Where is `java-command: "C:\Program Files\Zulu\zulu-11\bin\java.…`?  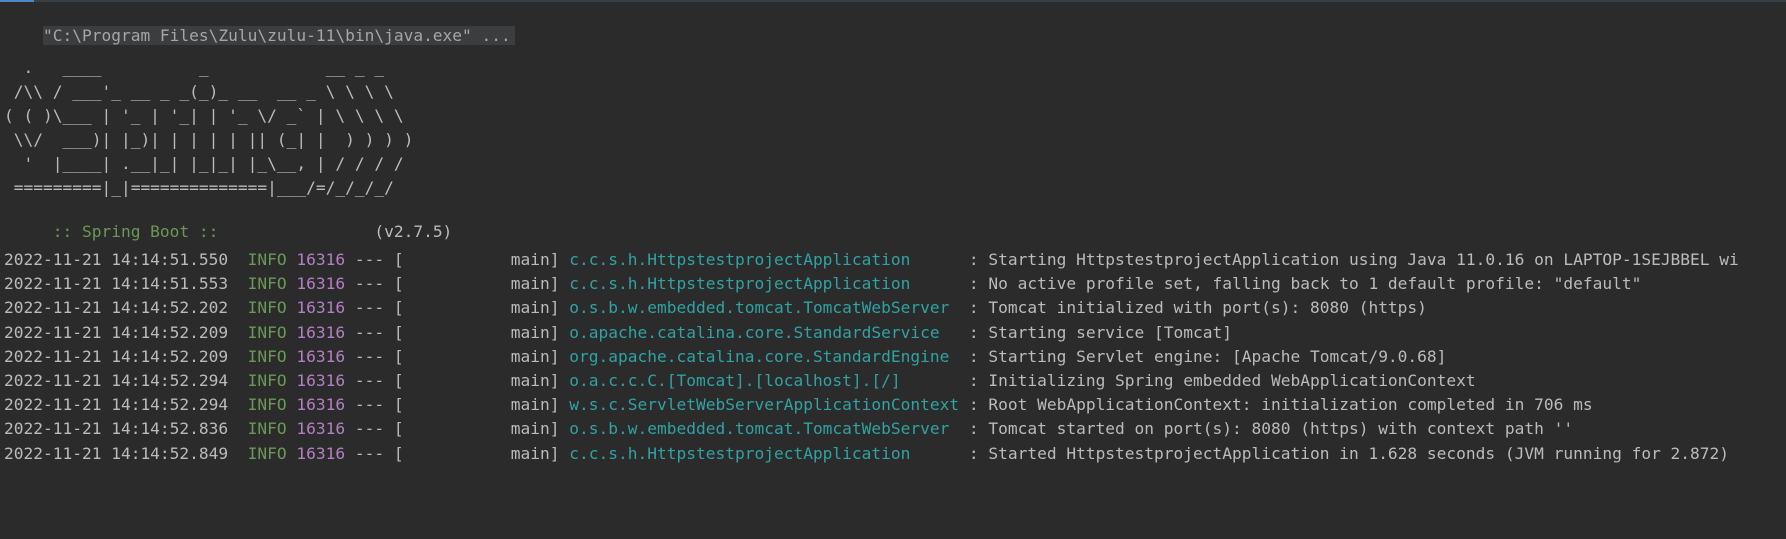
java-command: "C:\Program Files\Zulu\zulu-11\bin\java.… is located at coordinates (278, 35).